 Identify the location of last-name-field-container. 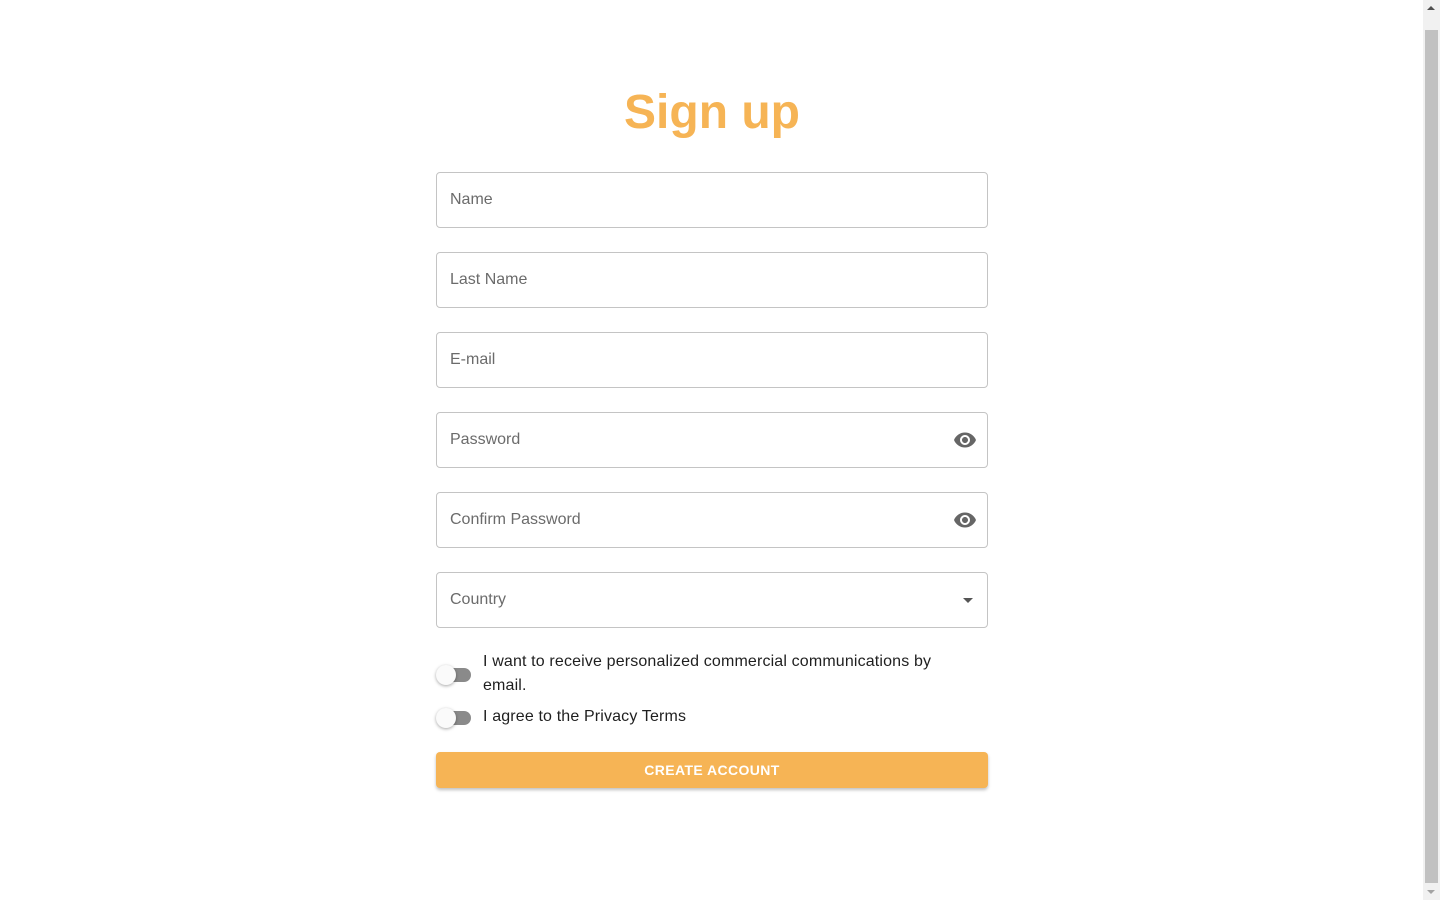
(712, 280).